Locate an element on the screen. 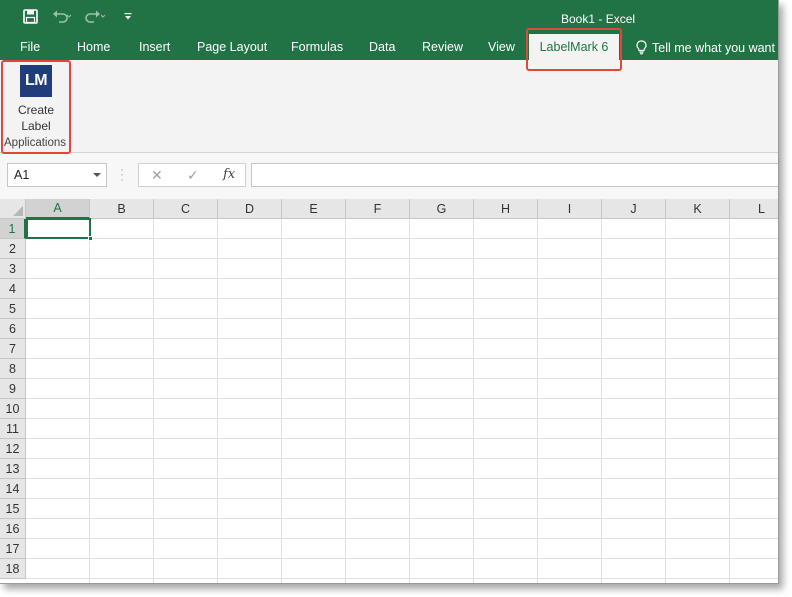 The width and height of the screenshot is (792, 597). row-header-15: 15 is located at coordinates (13, 509).